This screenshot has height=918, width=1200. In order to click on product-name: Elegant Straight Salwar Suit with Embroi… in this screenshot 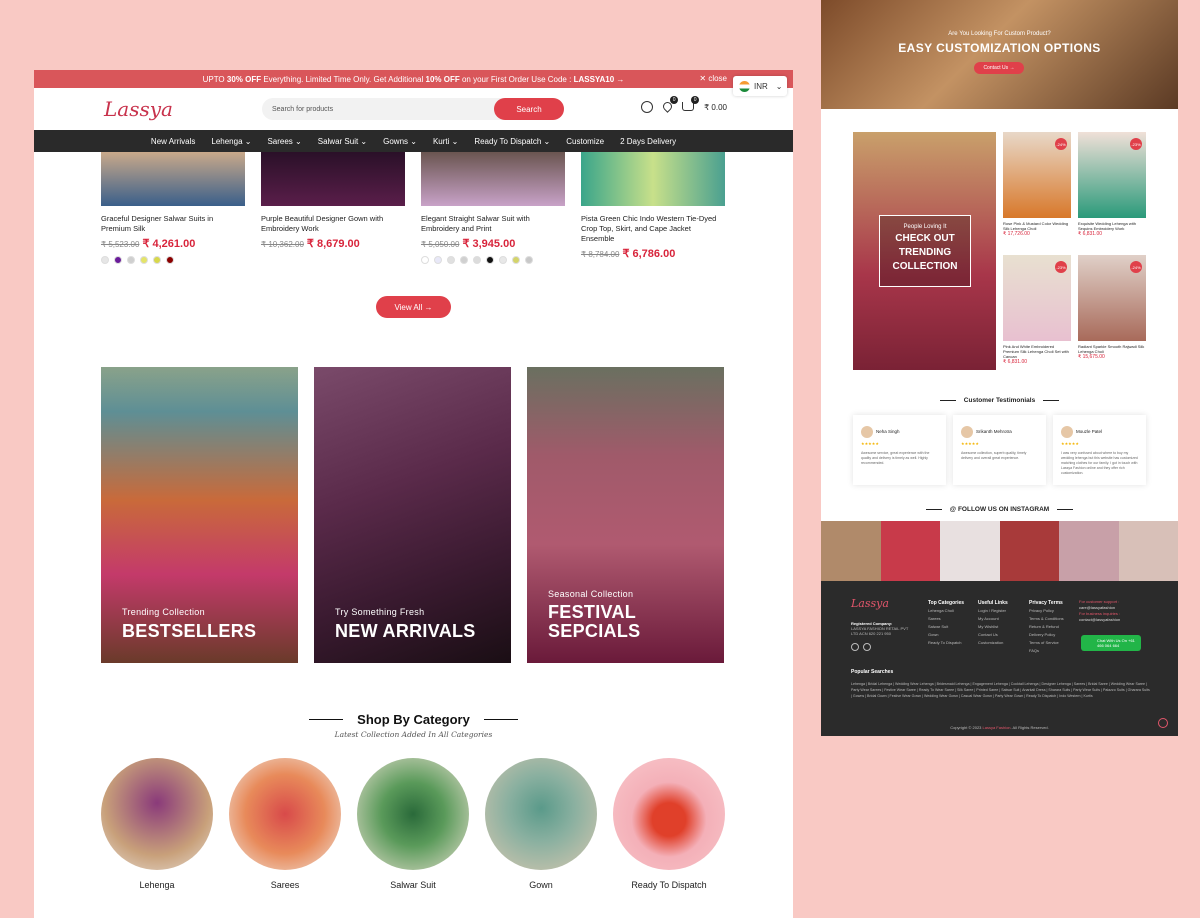, I will do `click(493, 224)`.